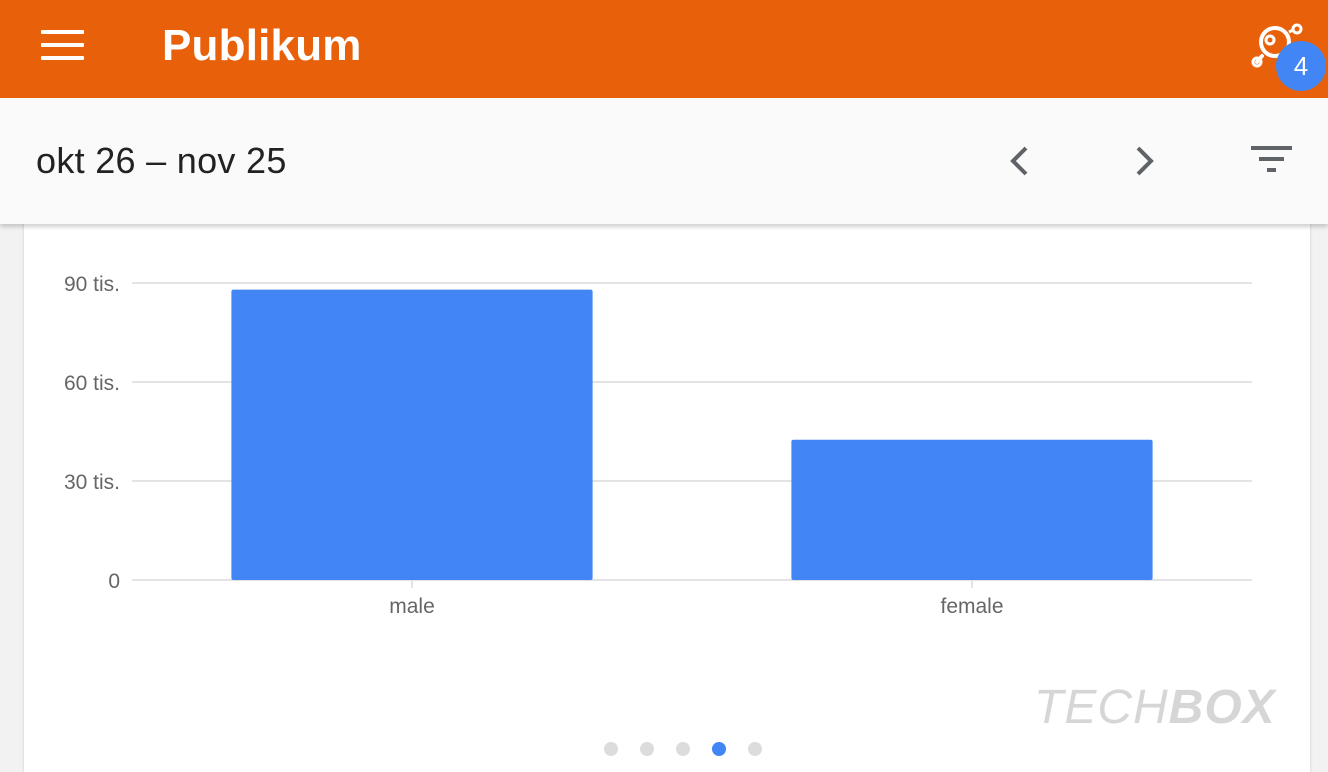  I want to click on watermark-part-1: TECH, so click(1101, 707).